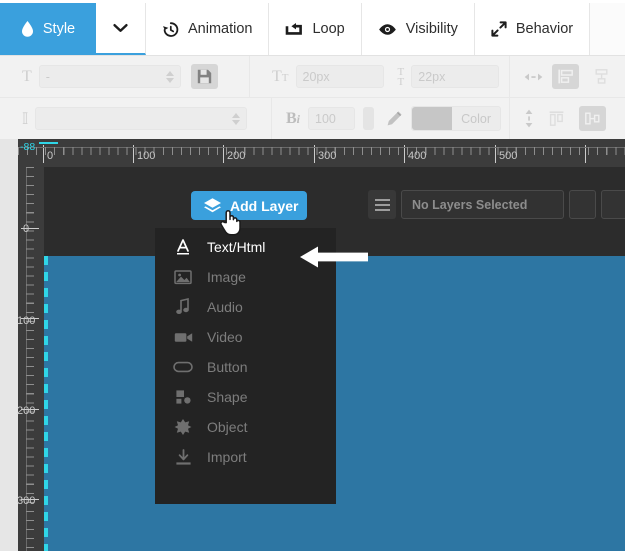  I want to click on ruler-corner, so click(9, 153).